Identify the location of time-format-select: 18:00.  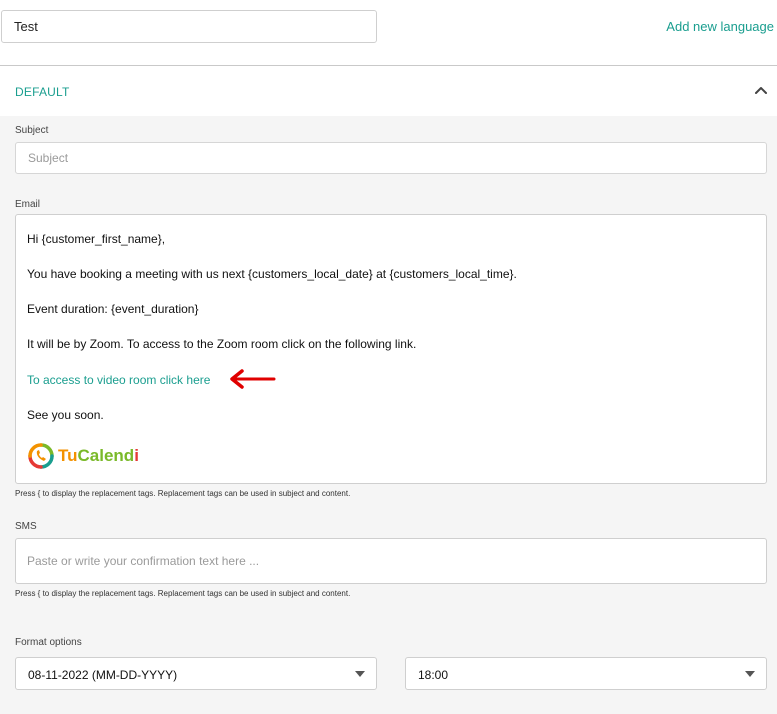
(586, 673).